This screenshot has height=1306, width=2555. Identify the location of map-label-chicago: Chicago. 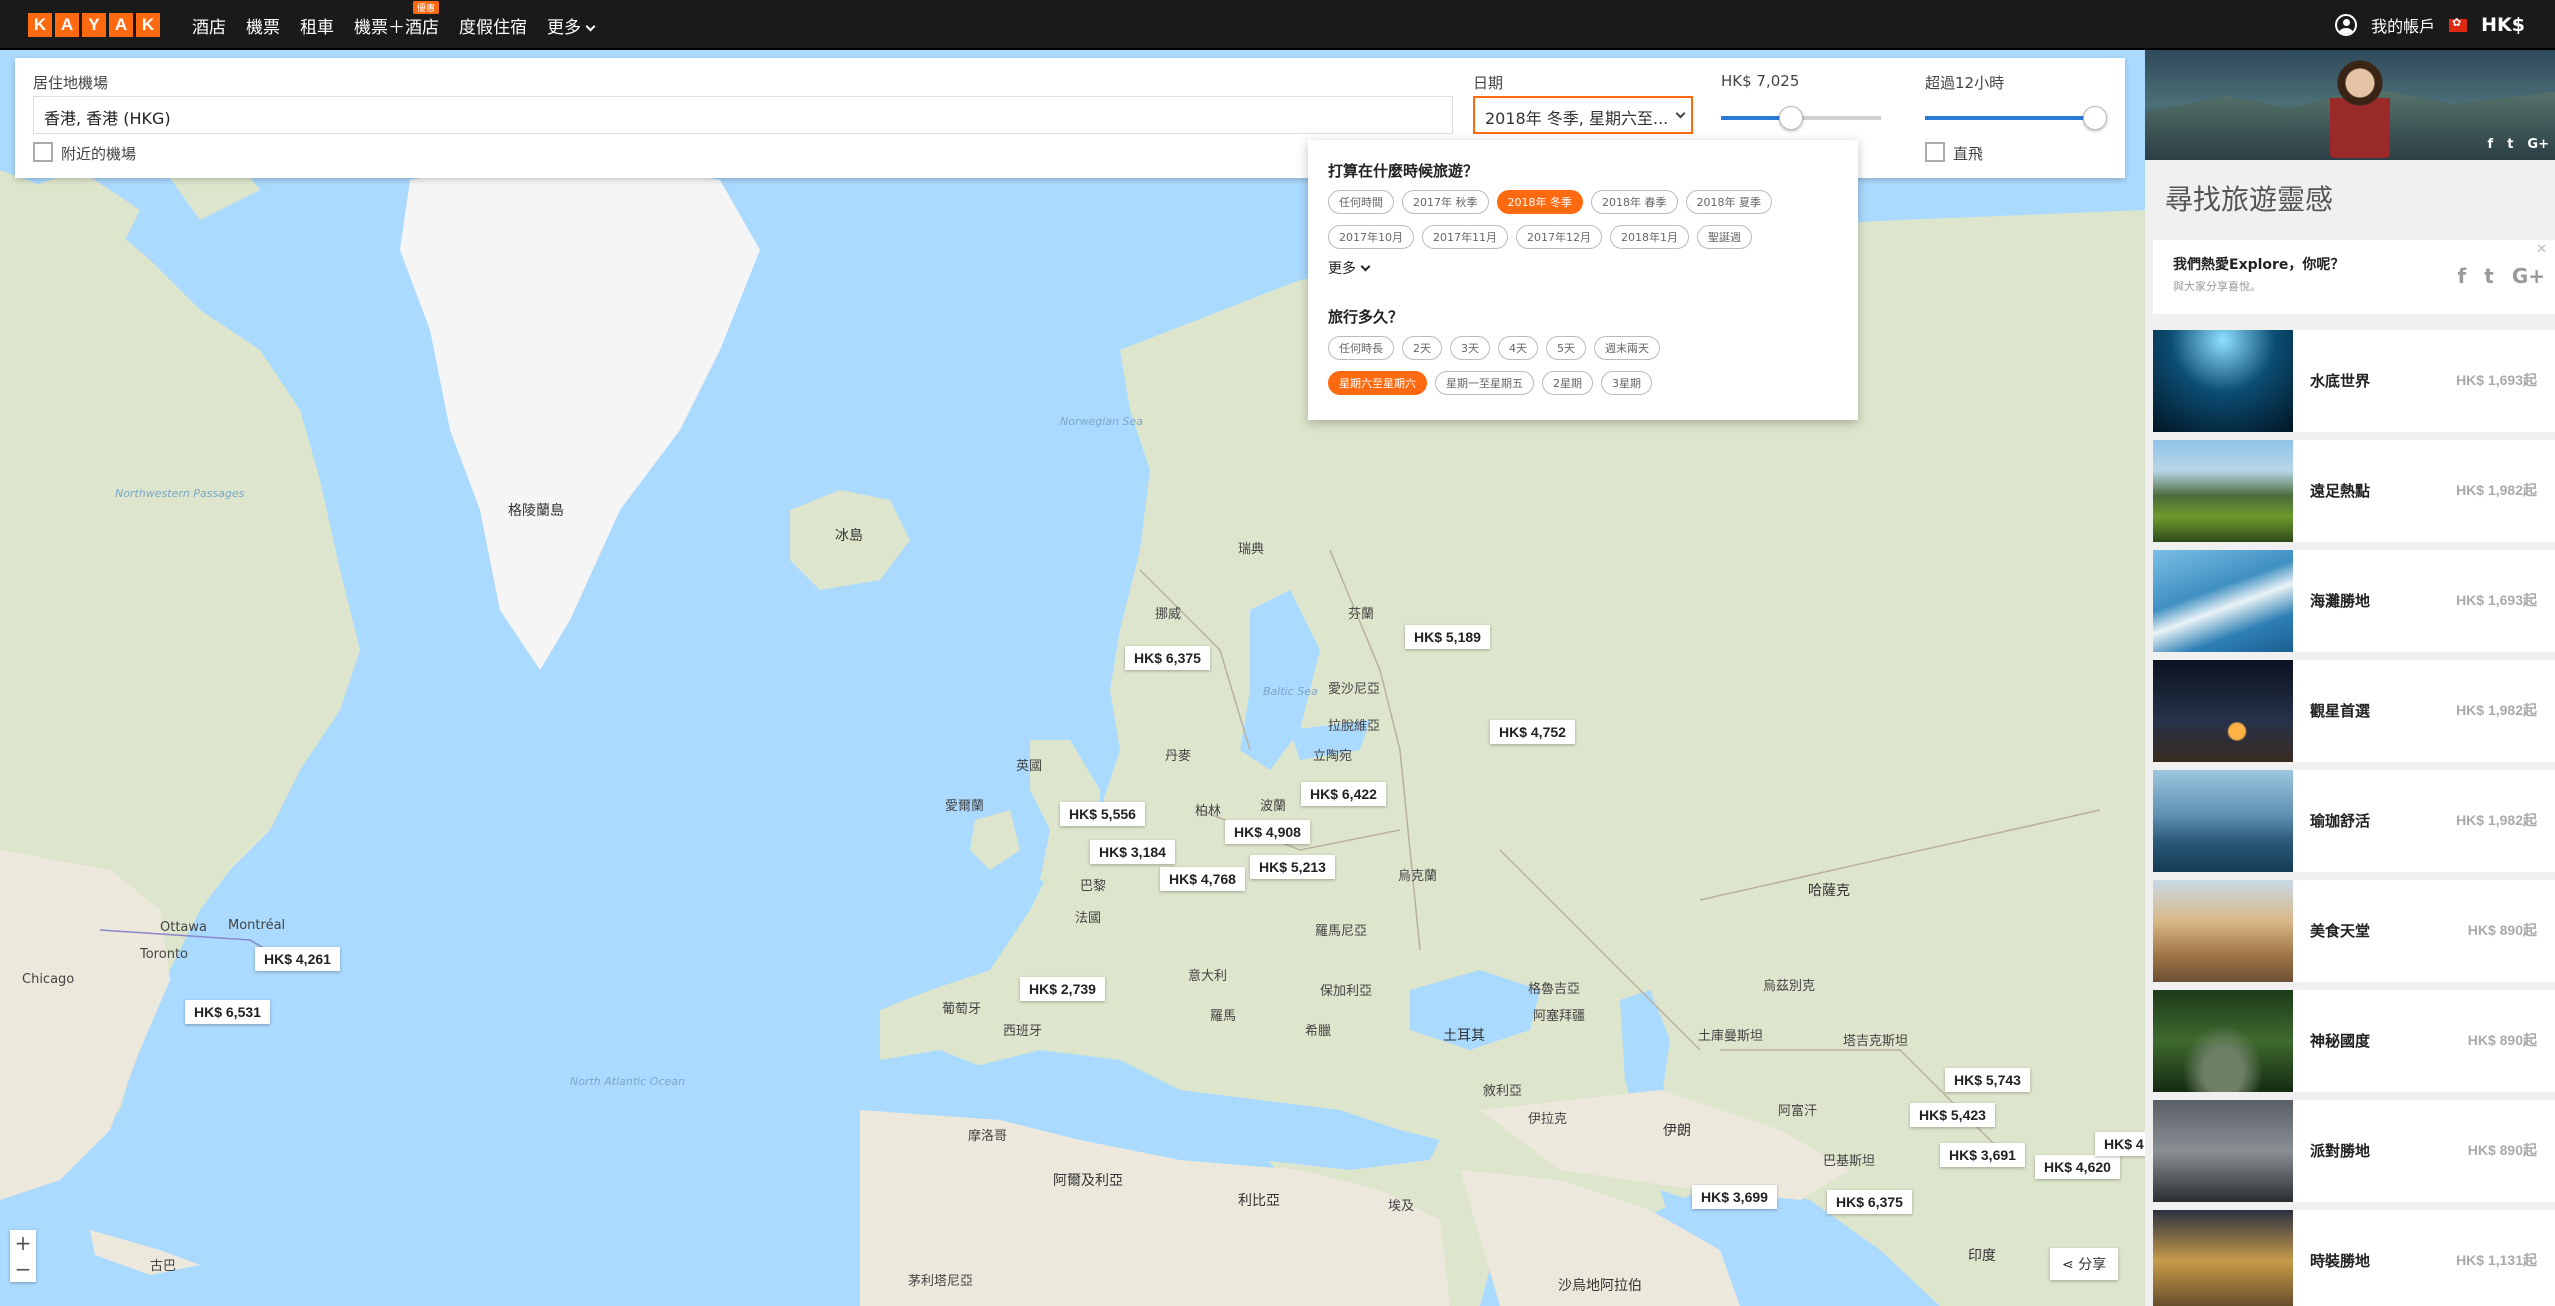
(48, 979).